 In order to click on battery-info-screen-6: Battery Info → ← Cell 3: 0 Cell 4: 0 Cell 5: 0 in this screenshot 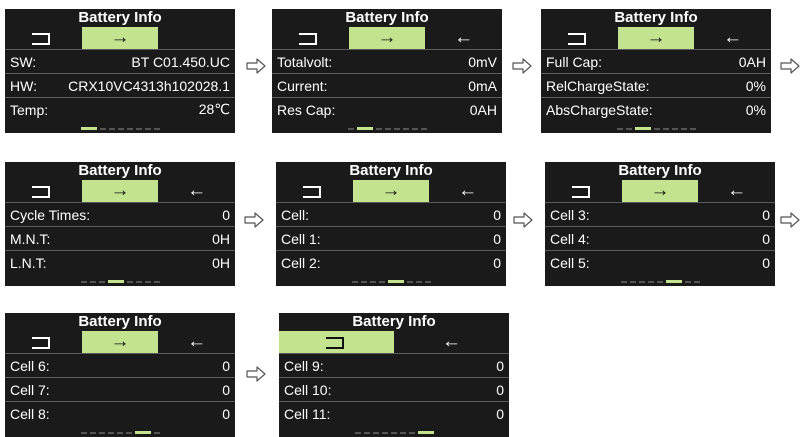, I will do `click(660, 224)`.